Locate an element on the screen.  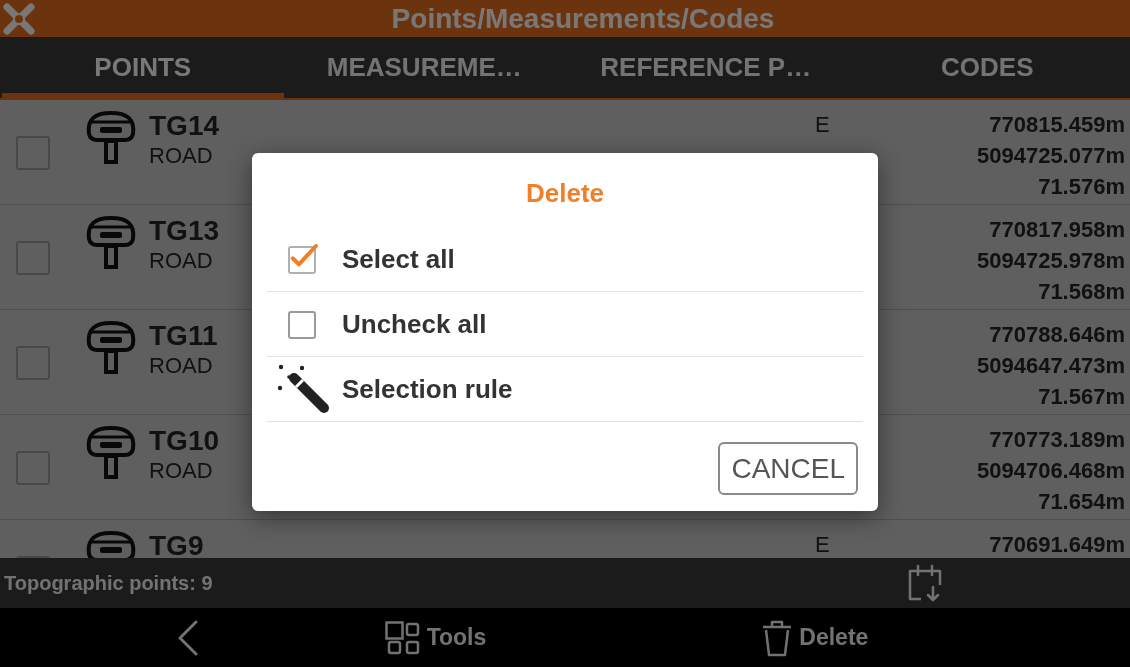
dialog-option: Select all is located at coordinates (565, 259).